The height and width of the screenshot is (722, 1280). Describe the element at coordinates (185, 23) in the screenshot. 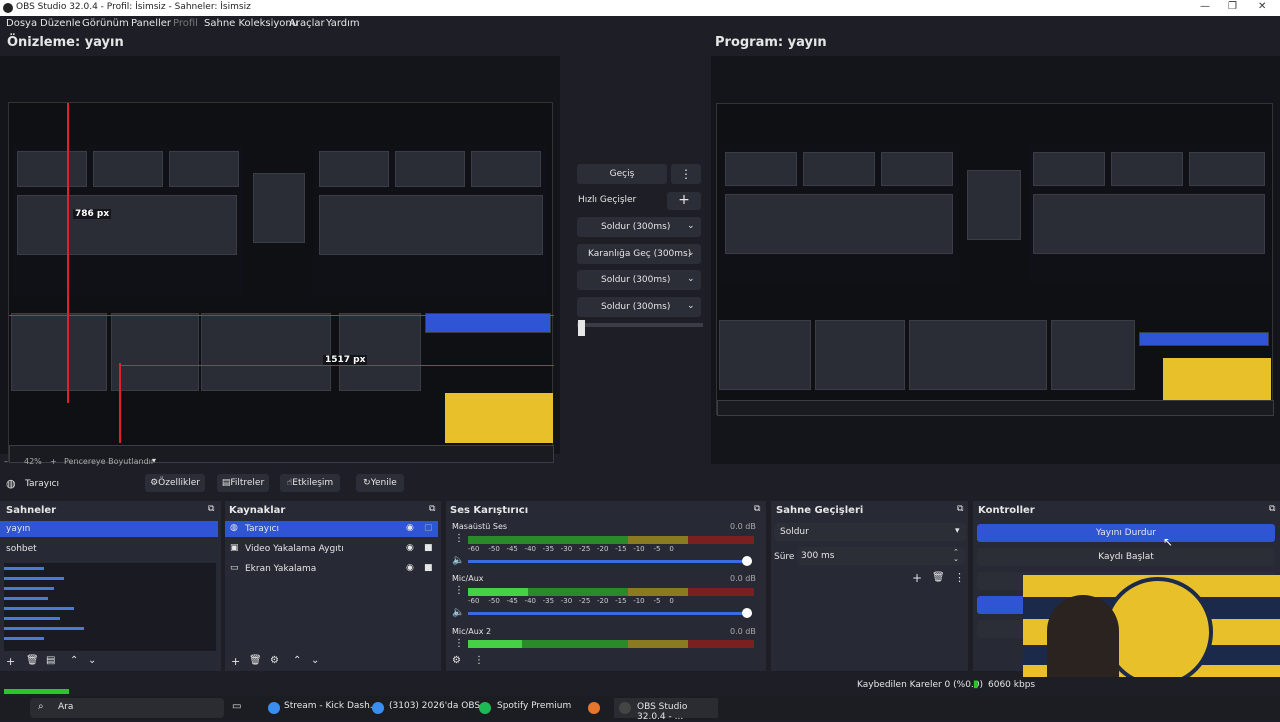

I see `menu-profile: Profil` at that location.